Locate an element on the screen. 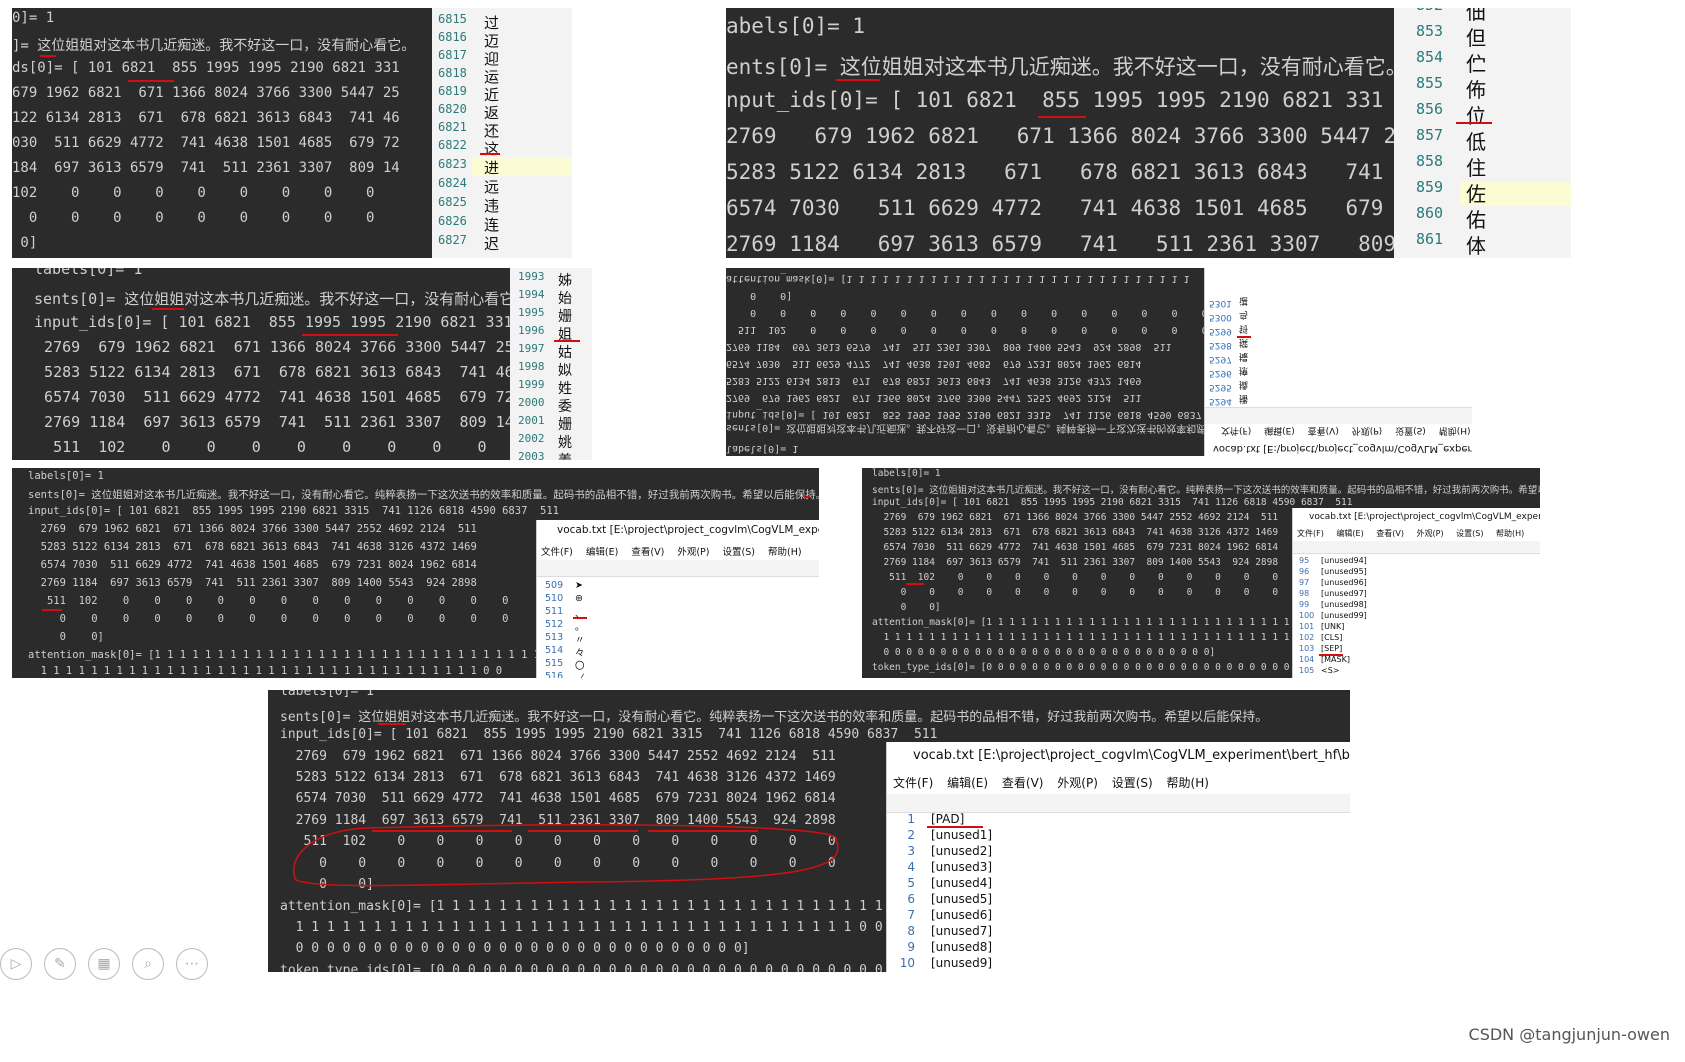  more-circle-icon: ⋯ is located at coordinates (192, 964).